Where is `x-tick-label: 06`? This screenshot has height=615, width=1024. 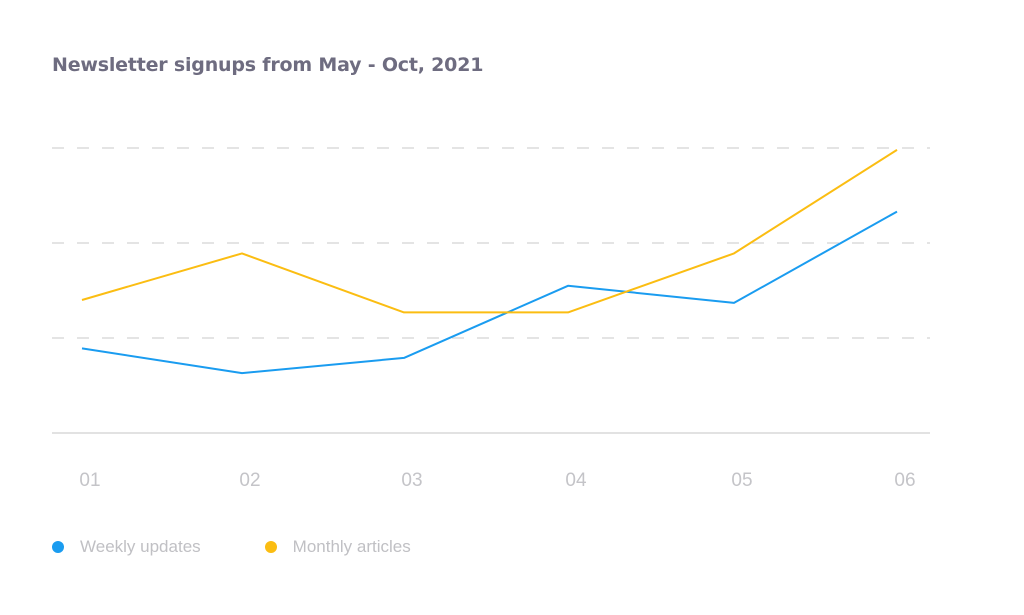
x-tick-label: 06 is located at coordinates (904, 480).